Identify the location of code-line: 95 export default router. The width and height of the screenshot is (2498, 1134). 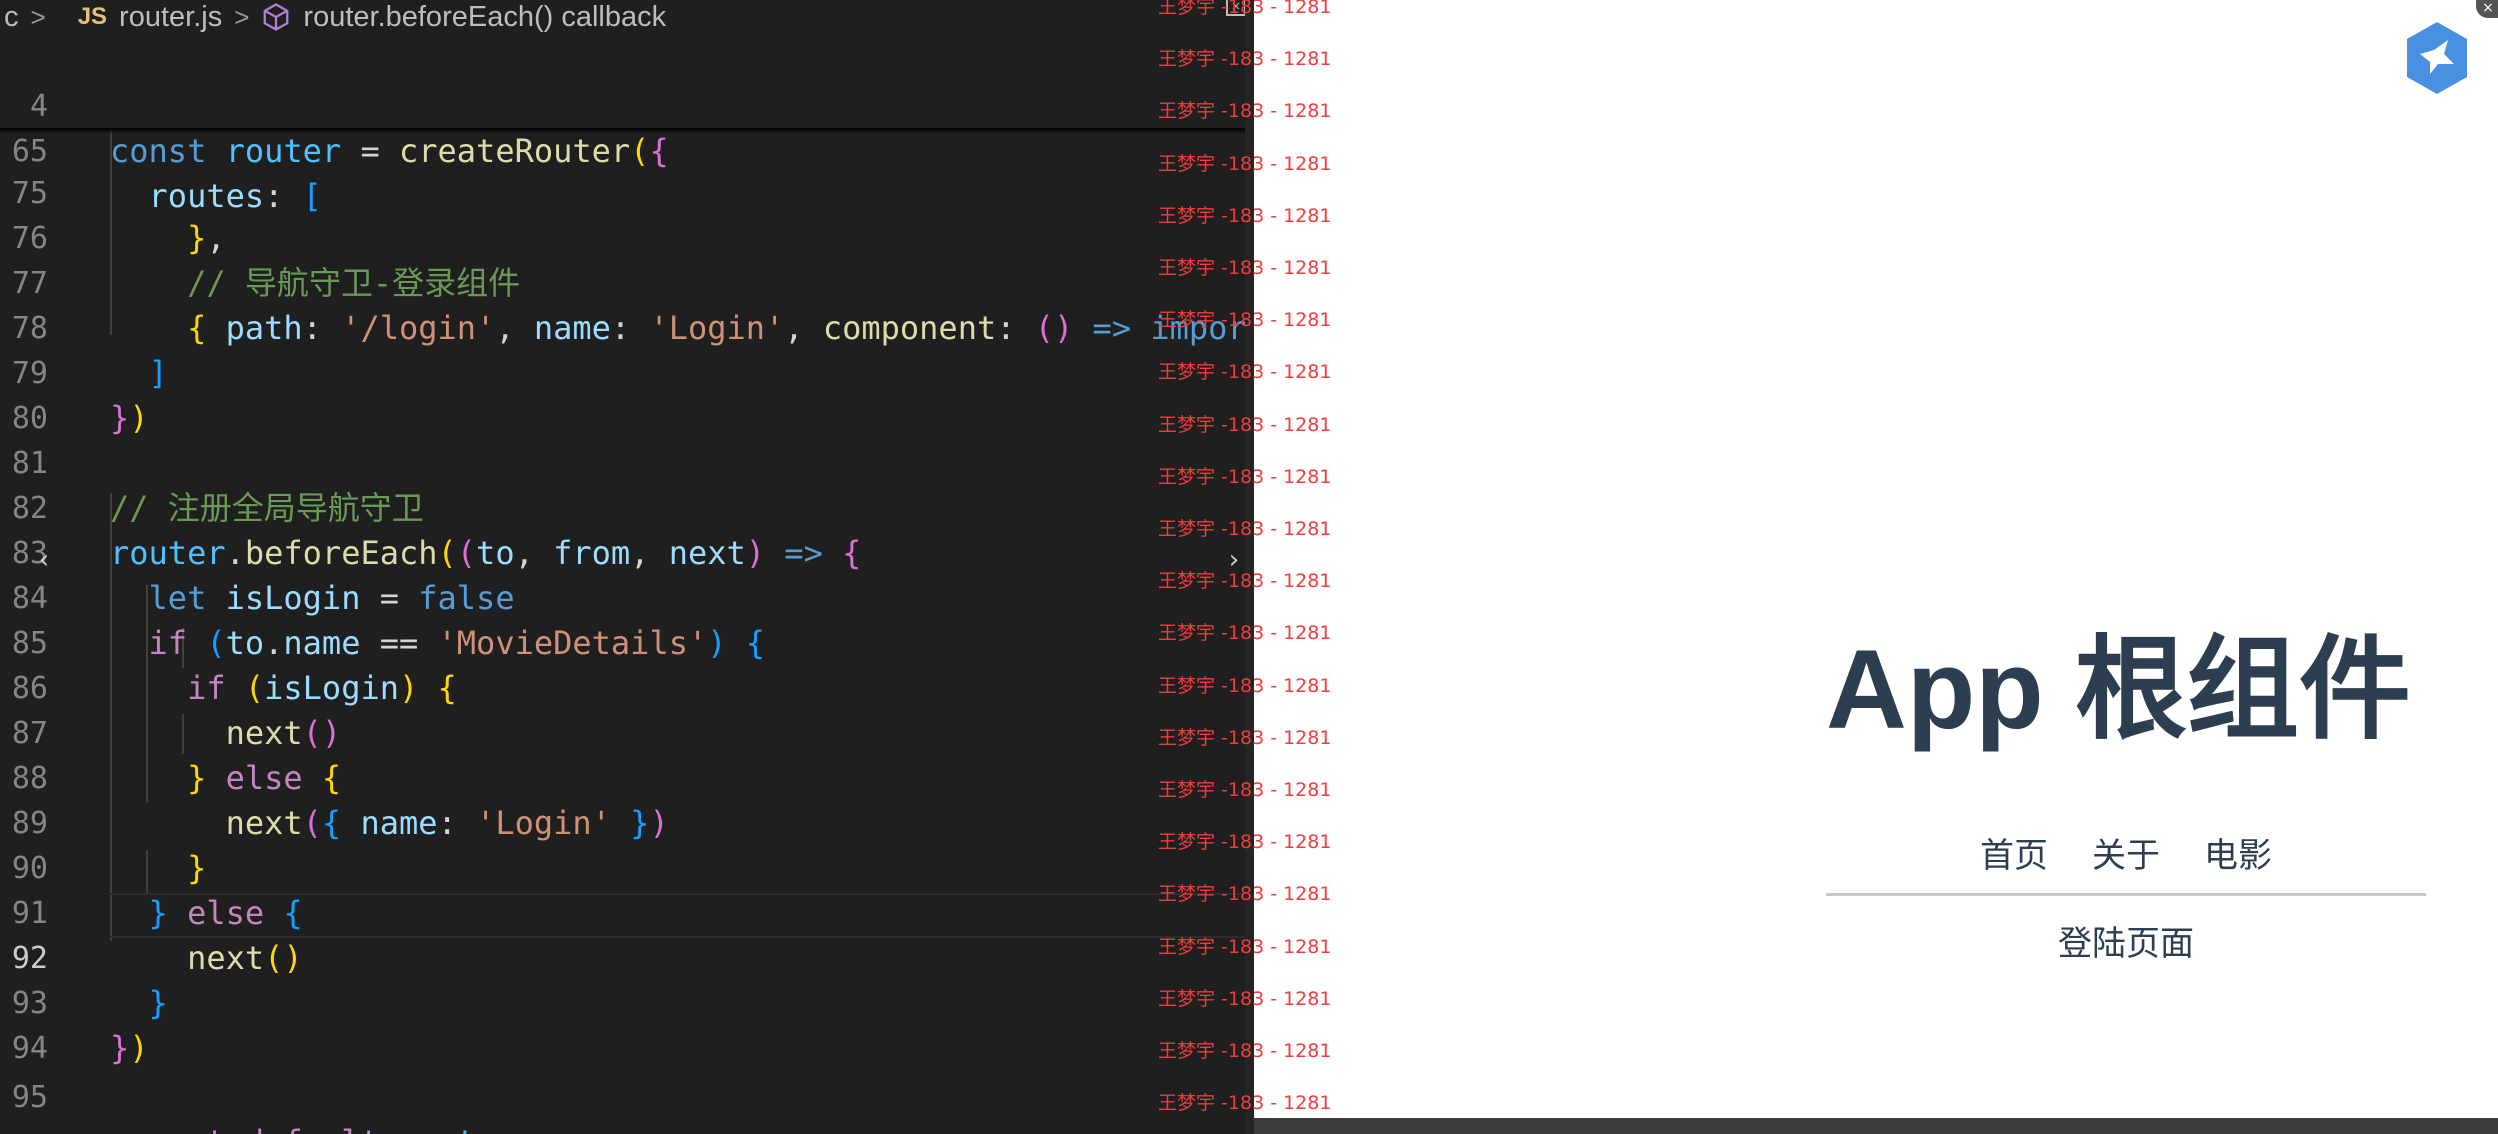
(622, 1082).